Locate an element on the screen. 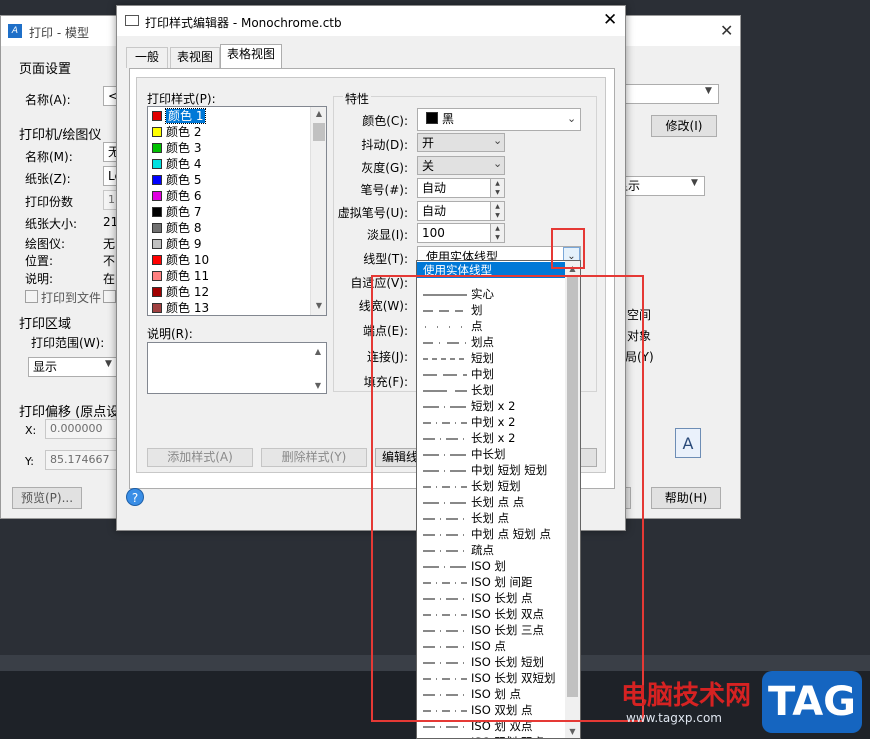 The image size is (870, 739). plot-style-item: 颜色 6 is located at coordinates (176, 196).